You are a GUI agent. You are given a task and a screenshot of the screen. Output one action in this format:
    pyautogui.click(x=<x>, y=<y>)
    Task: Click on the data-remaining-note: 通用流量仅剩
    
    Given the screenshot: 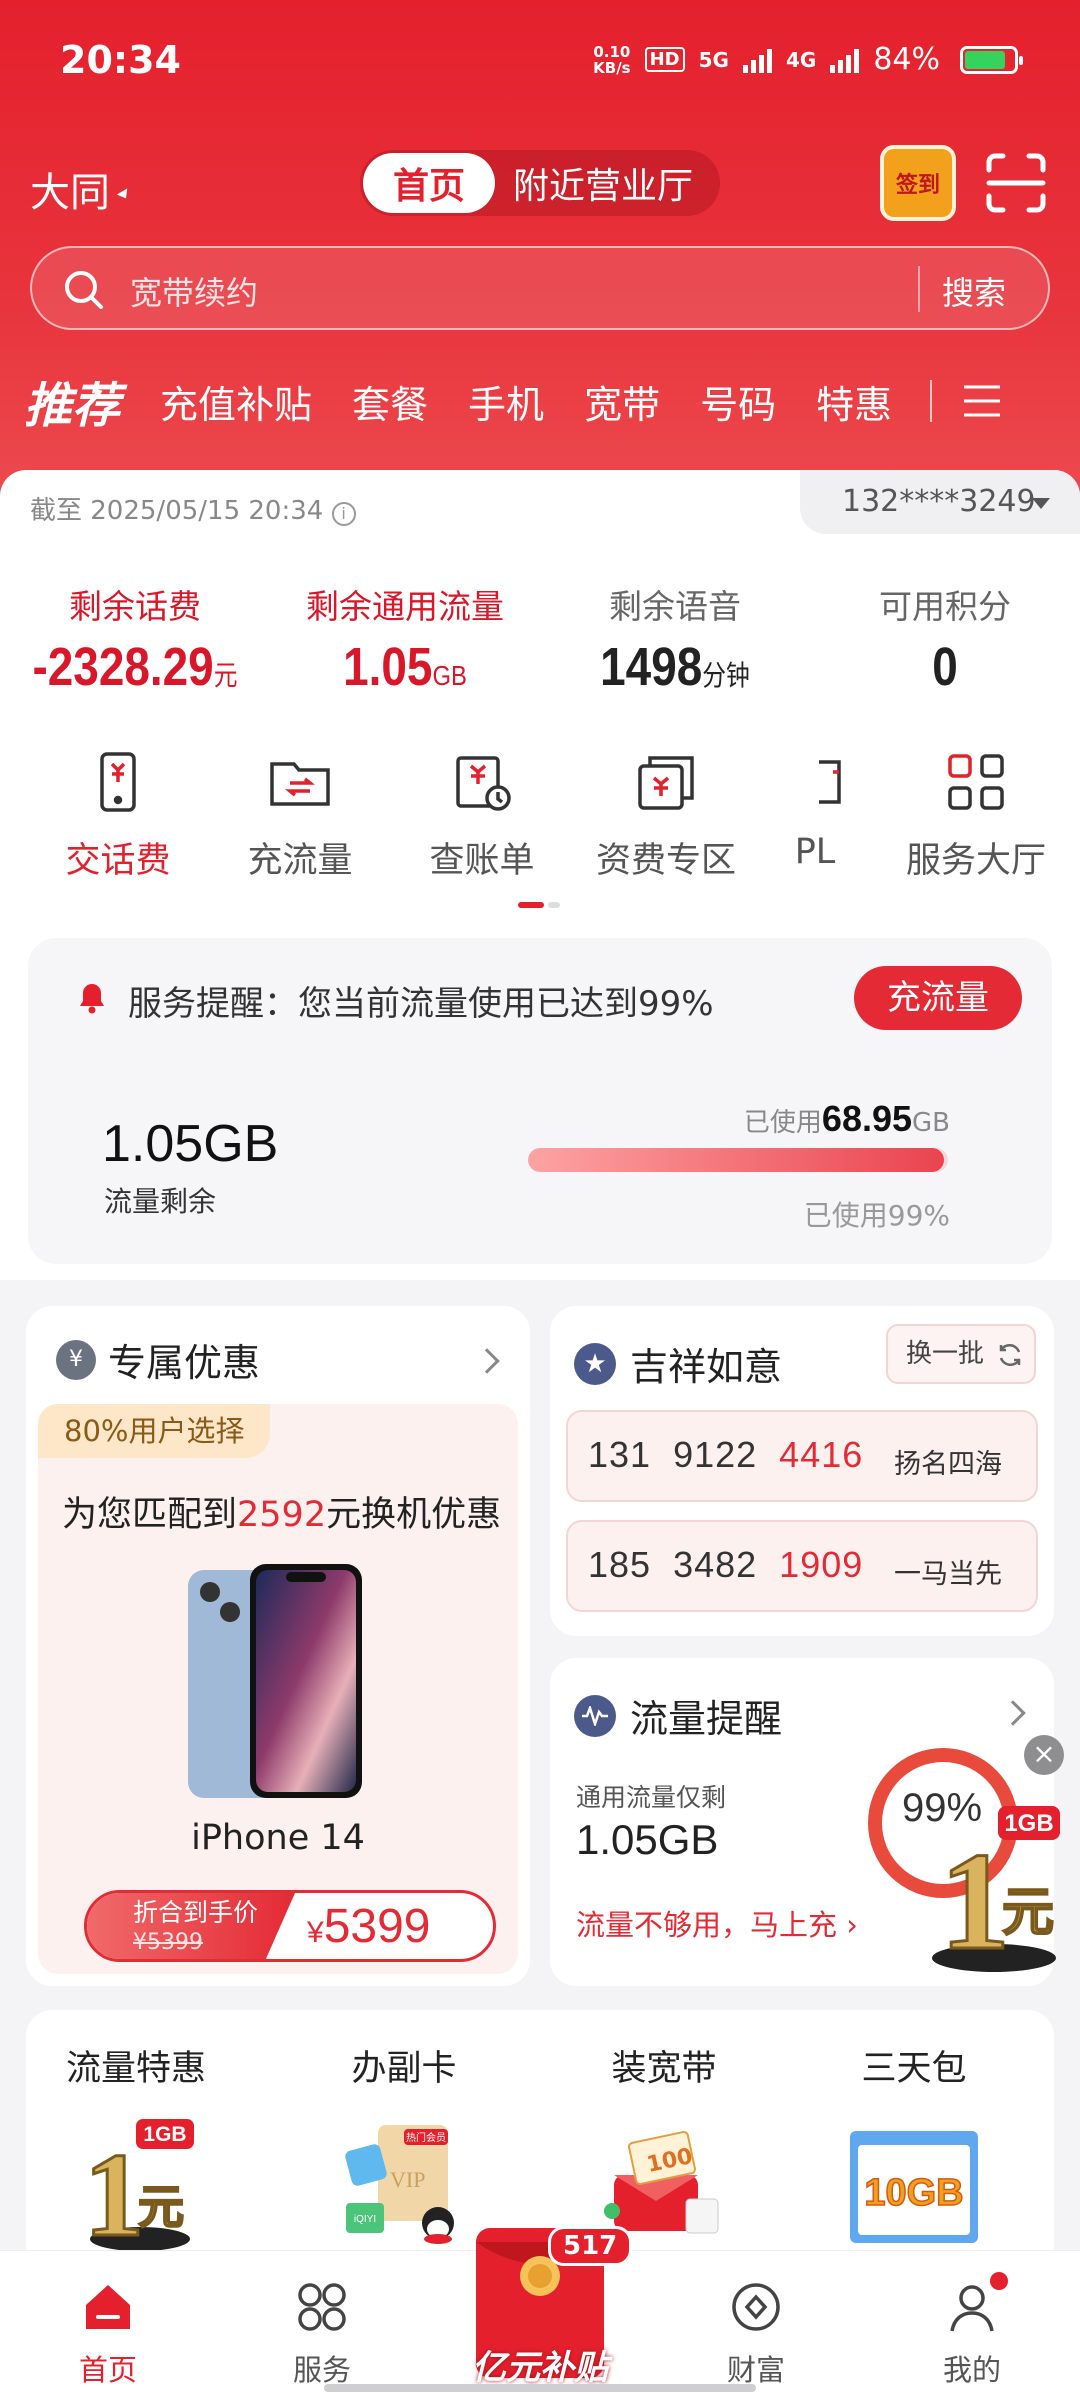 What is the action you would take?
    pyautogui.click(x=651, y=1797)
    